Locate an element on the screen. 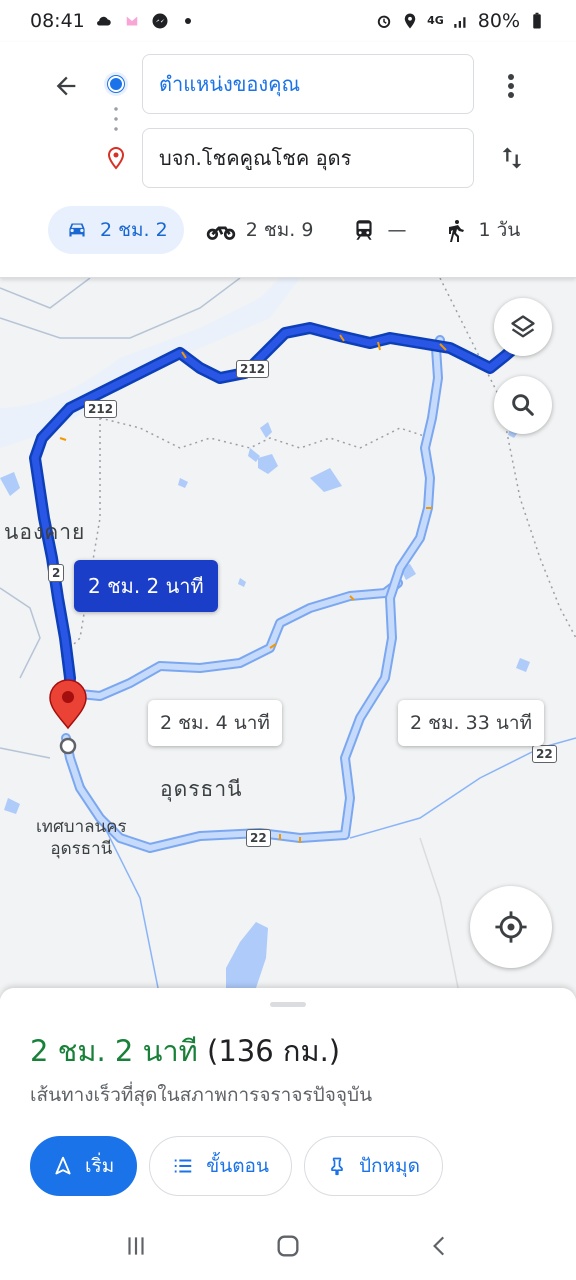 This screenshot has width=576, height=1280. steps-button: ขั้นตอน is located at coordinates (220, 1166).